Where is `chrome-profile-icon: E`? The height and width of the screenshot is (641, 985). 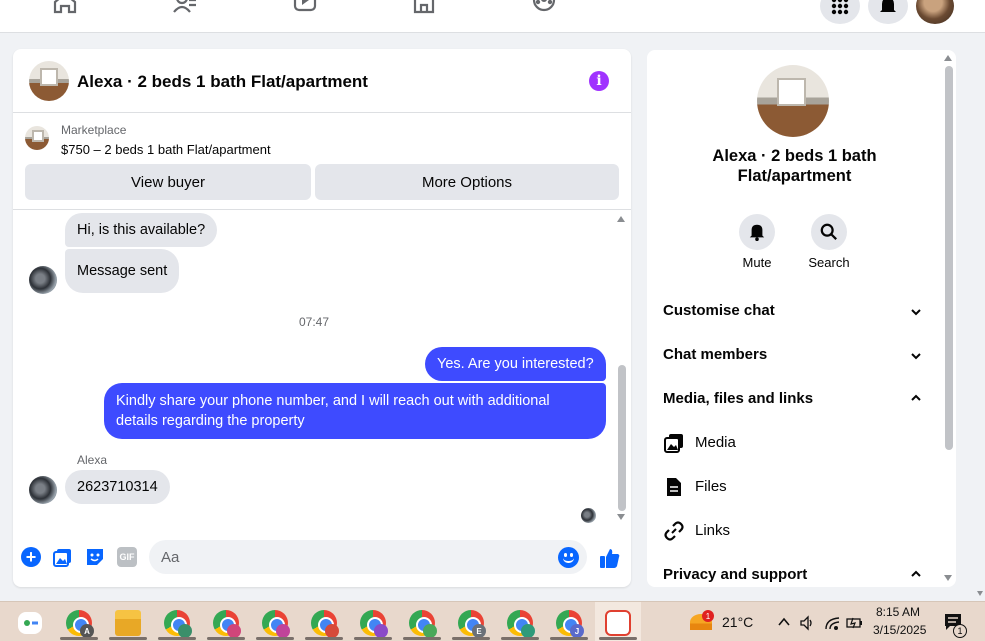 chrome-profile-icon: E is located at coordinates (472, 624).